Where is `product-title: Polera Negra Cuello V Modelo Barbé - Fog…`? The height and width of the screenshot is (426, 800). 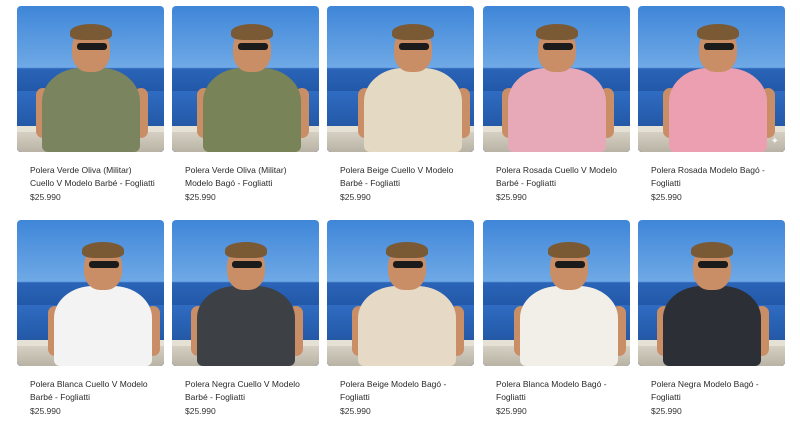
product-title: Polera Negra Cuello V Modelo Barbé - Fog… is located at coordinates (245, 390).